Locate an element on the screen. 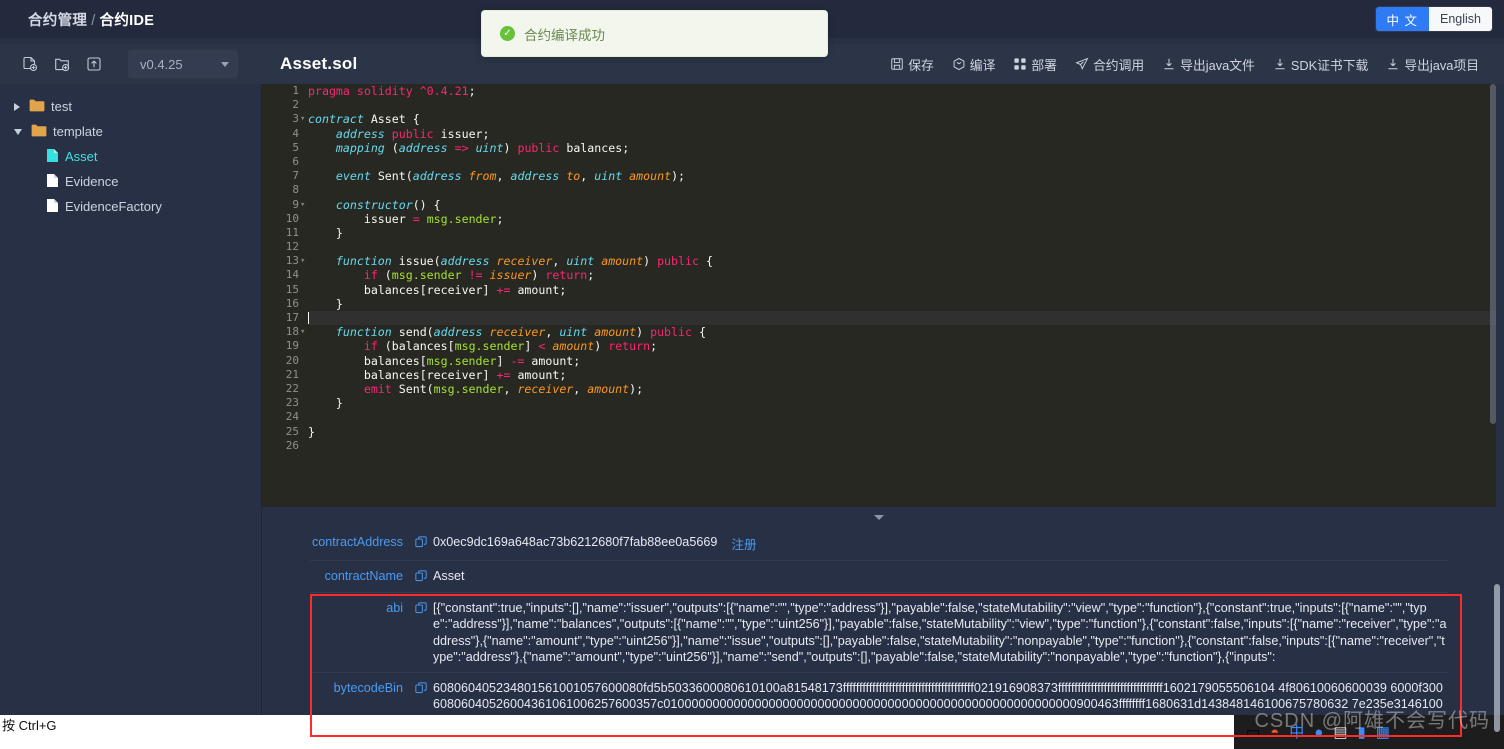  contract-name-value: Asset is located at coordinates (449, 576).